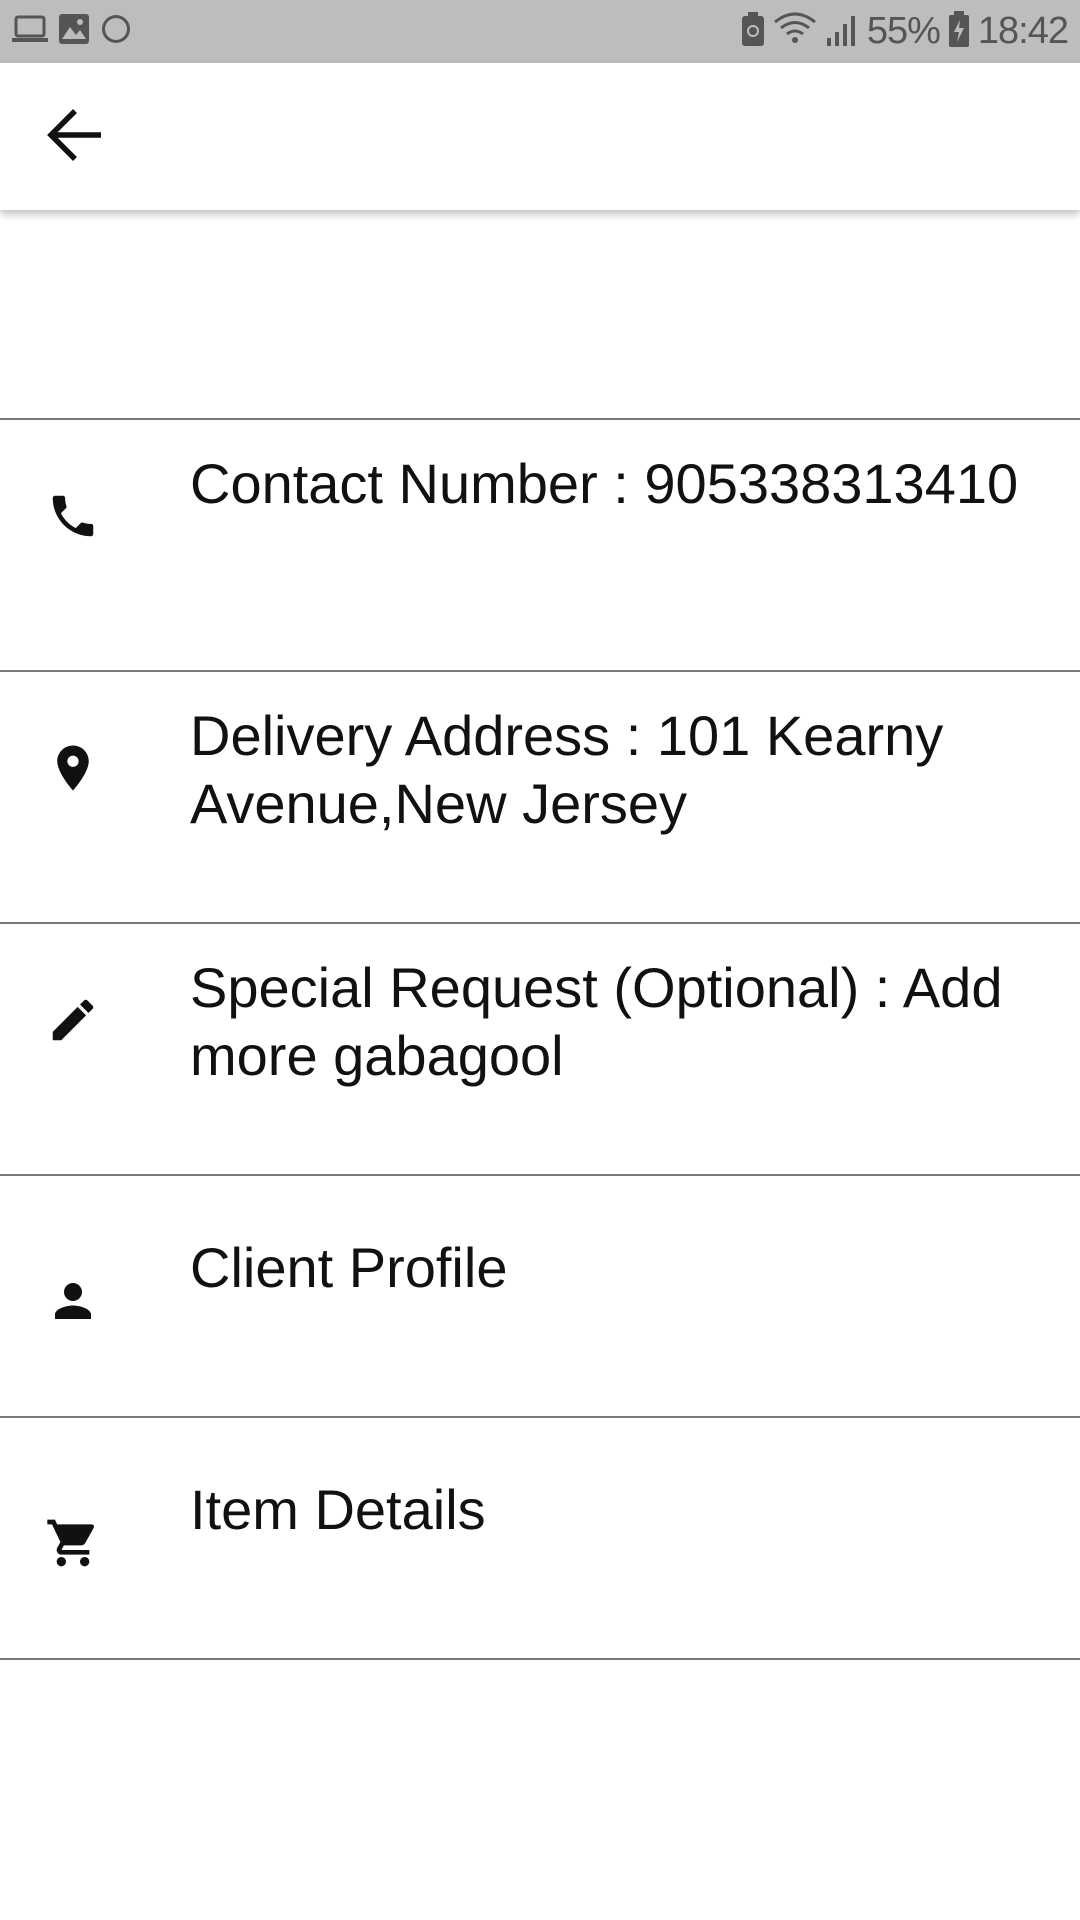  What do you see at coordinates (604, 483) in the screenshot?
I see `contact-number-text: Contact Number : 905338313410` at bounding box center [604, 483].